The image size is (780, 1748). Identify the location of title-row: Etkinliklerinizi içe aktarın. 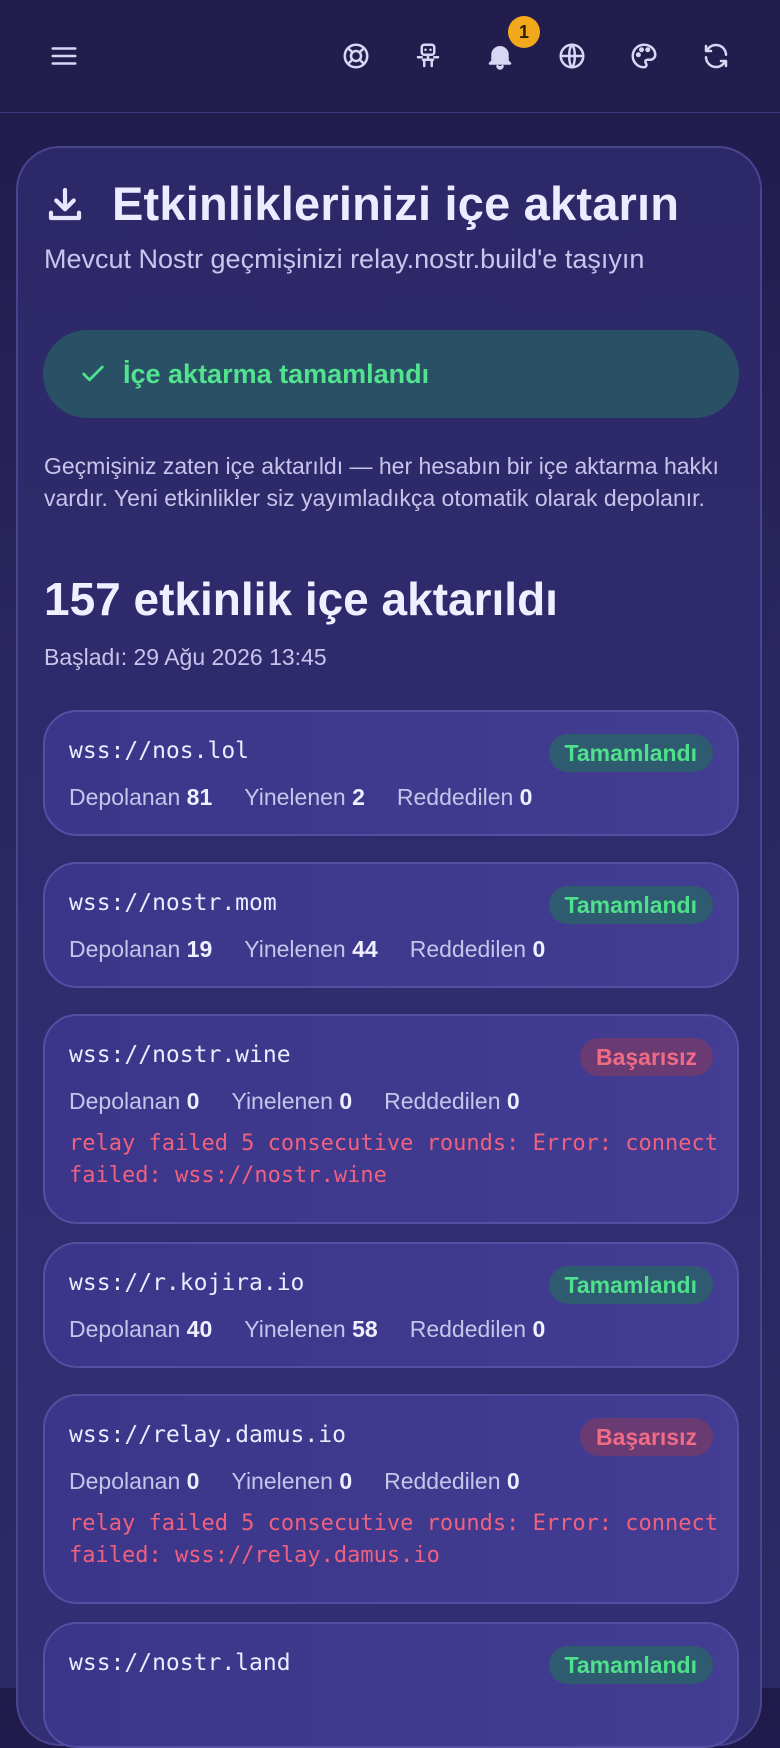
(361, 203).